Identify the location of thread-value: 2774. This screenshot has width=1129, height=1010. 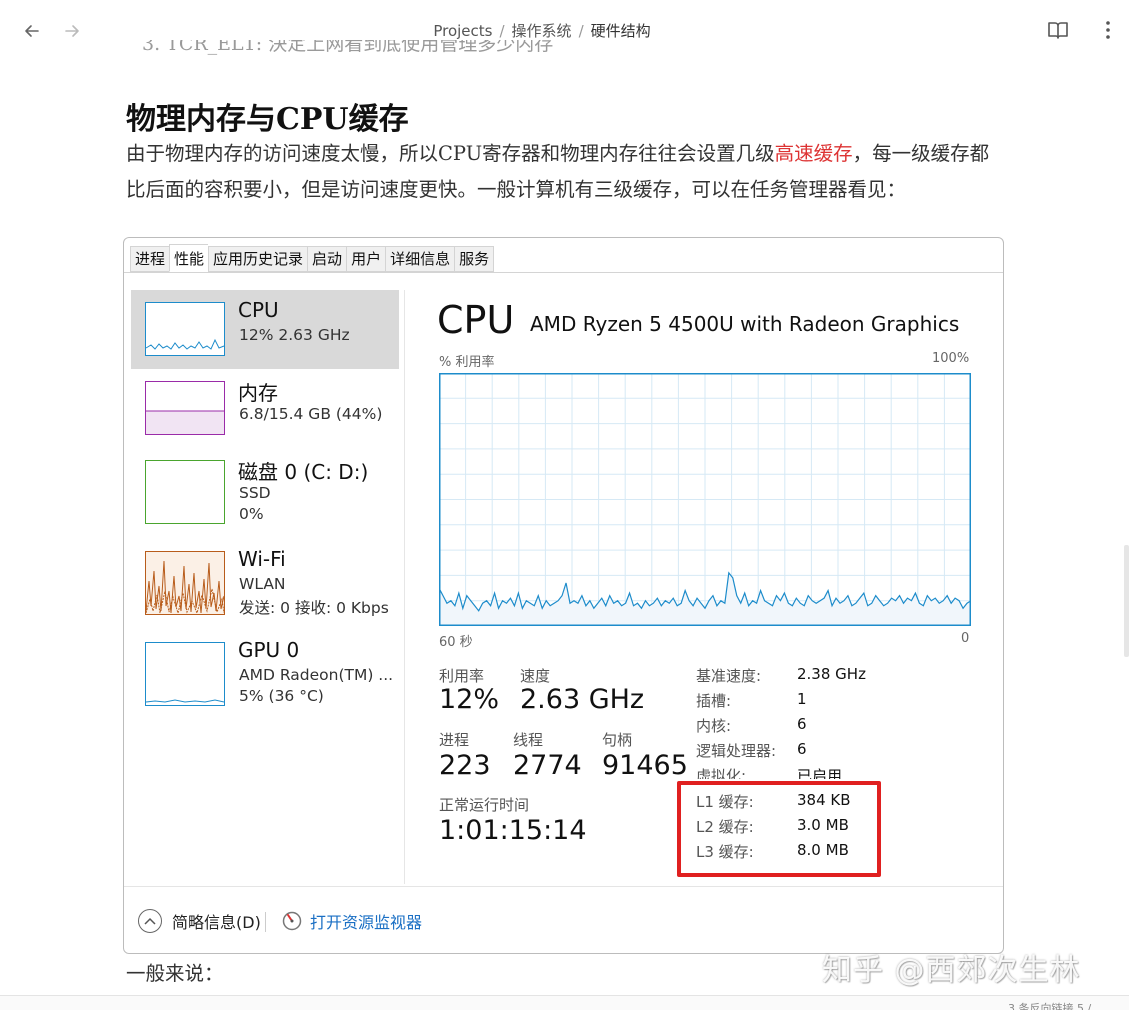
(547, 765).